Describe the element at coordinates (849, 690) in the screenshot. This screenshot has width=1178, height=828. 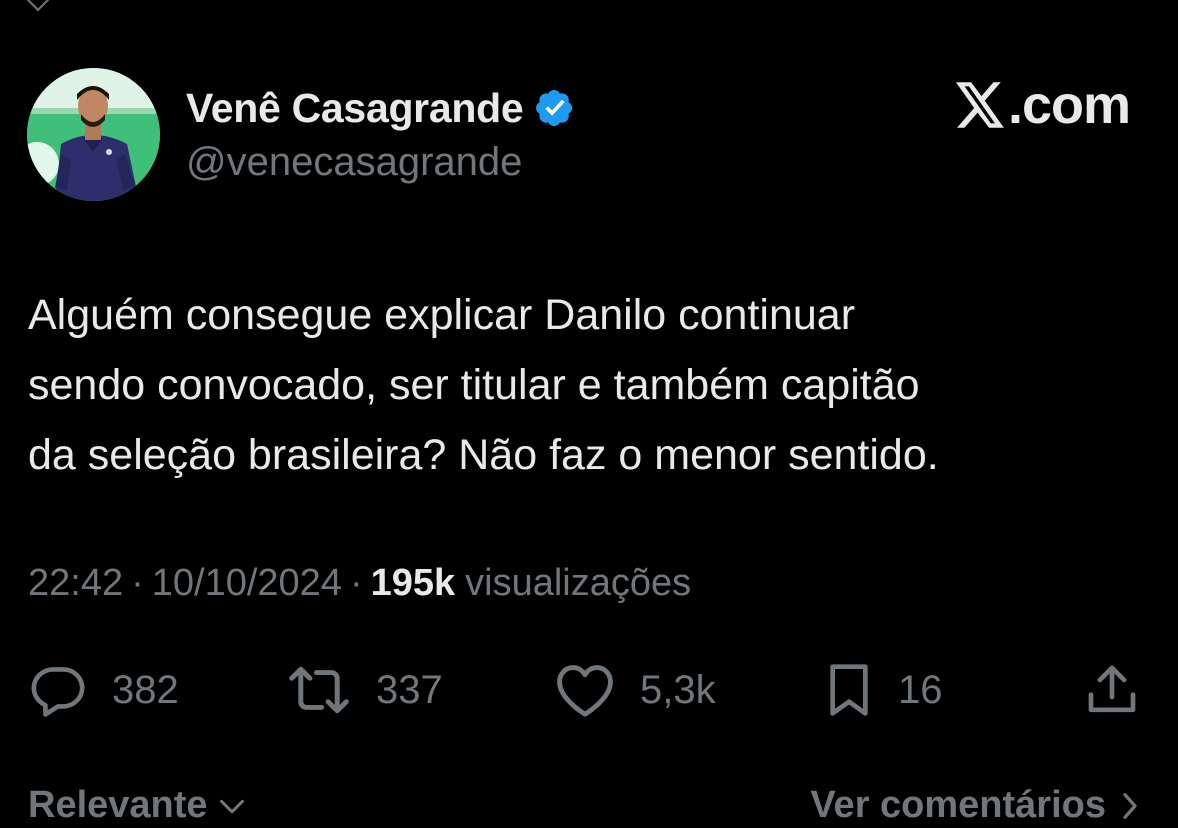
I see `bookmark-icon` at that location.